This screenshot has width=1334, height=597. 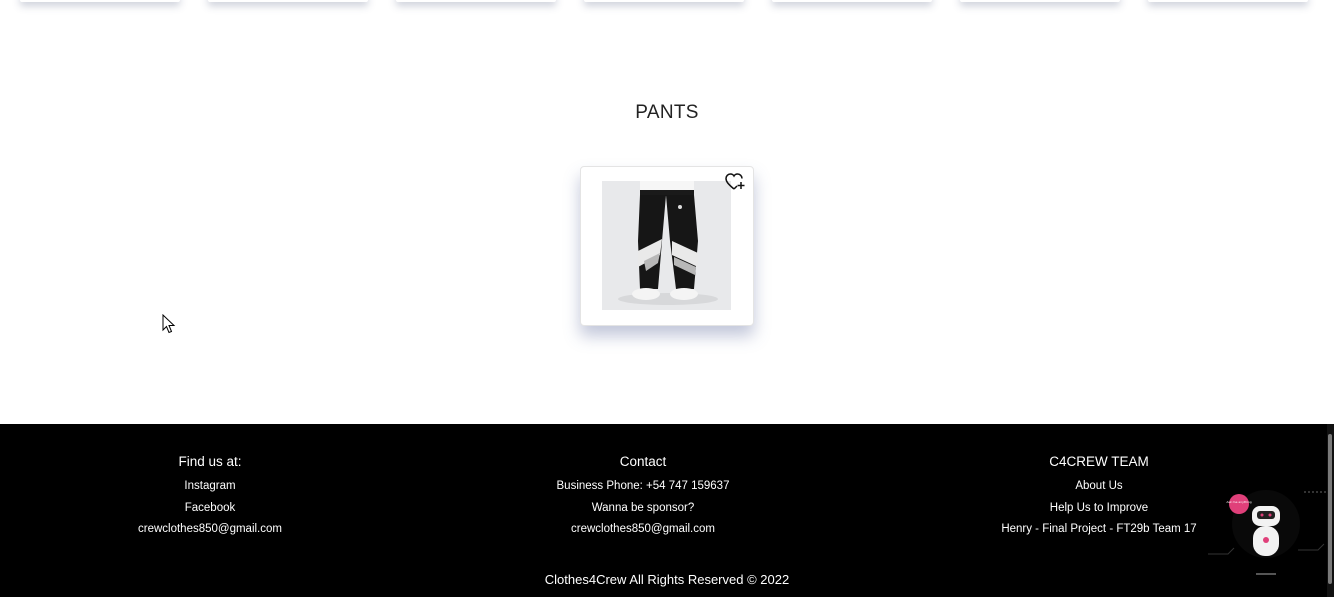 I want to click on sponsor-link: Wanna be sponsor?, so click(x=643, y=509).